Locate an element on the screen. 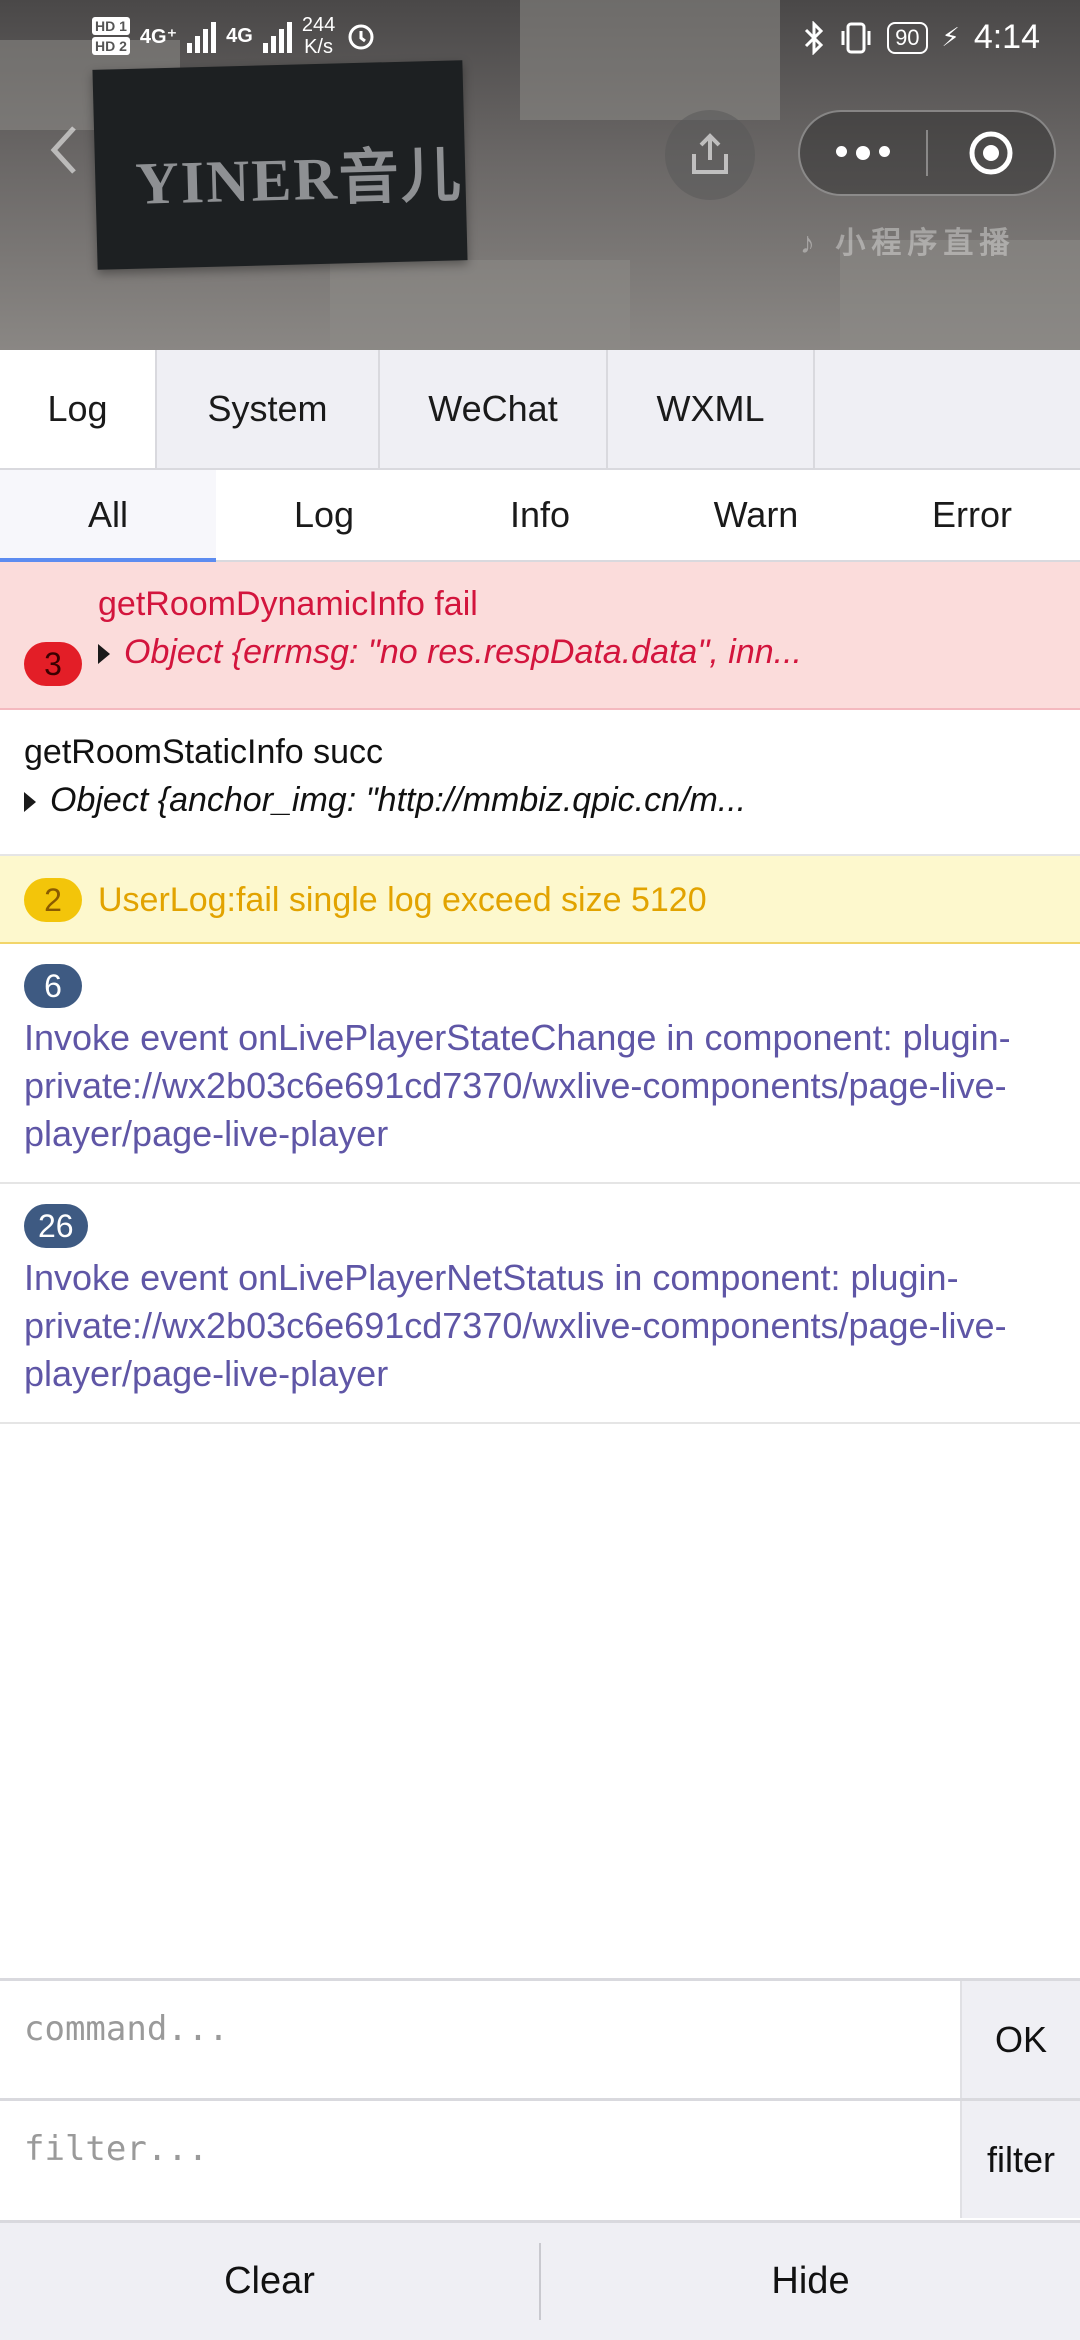  log-level-tabs: All Log Info Warn Error is located at coordinates (540, 516).